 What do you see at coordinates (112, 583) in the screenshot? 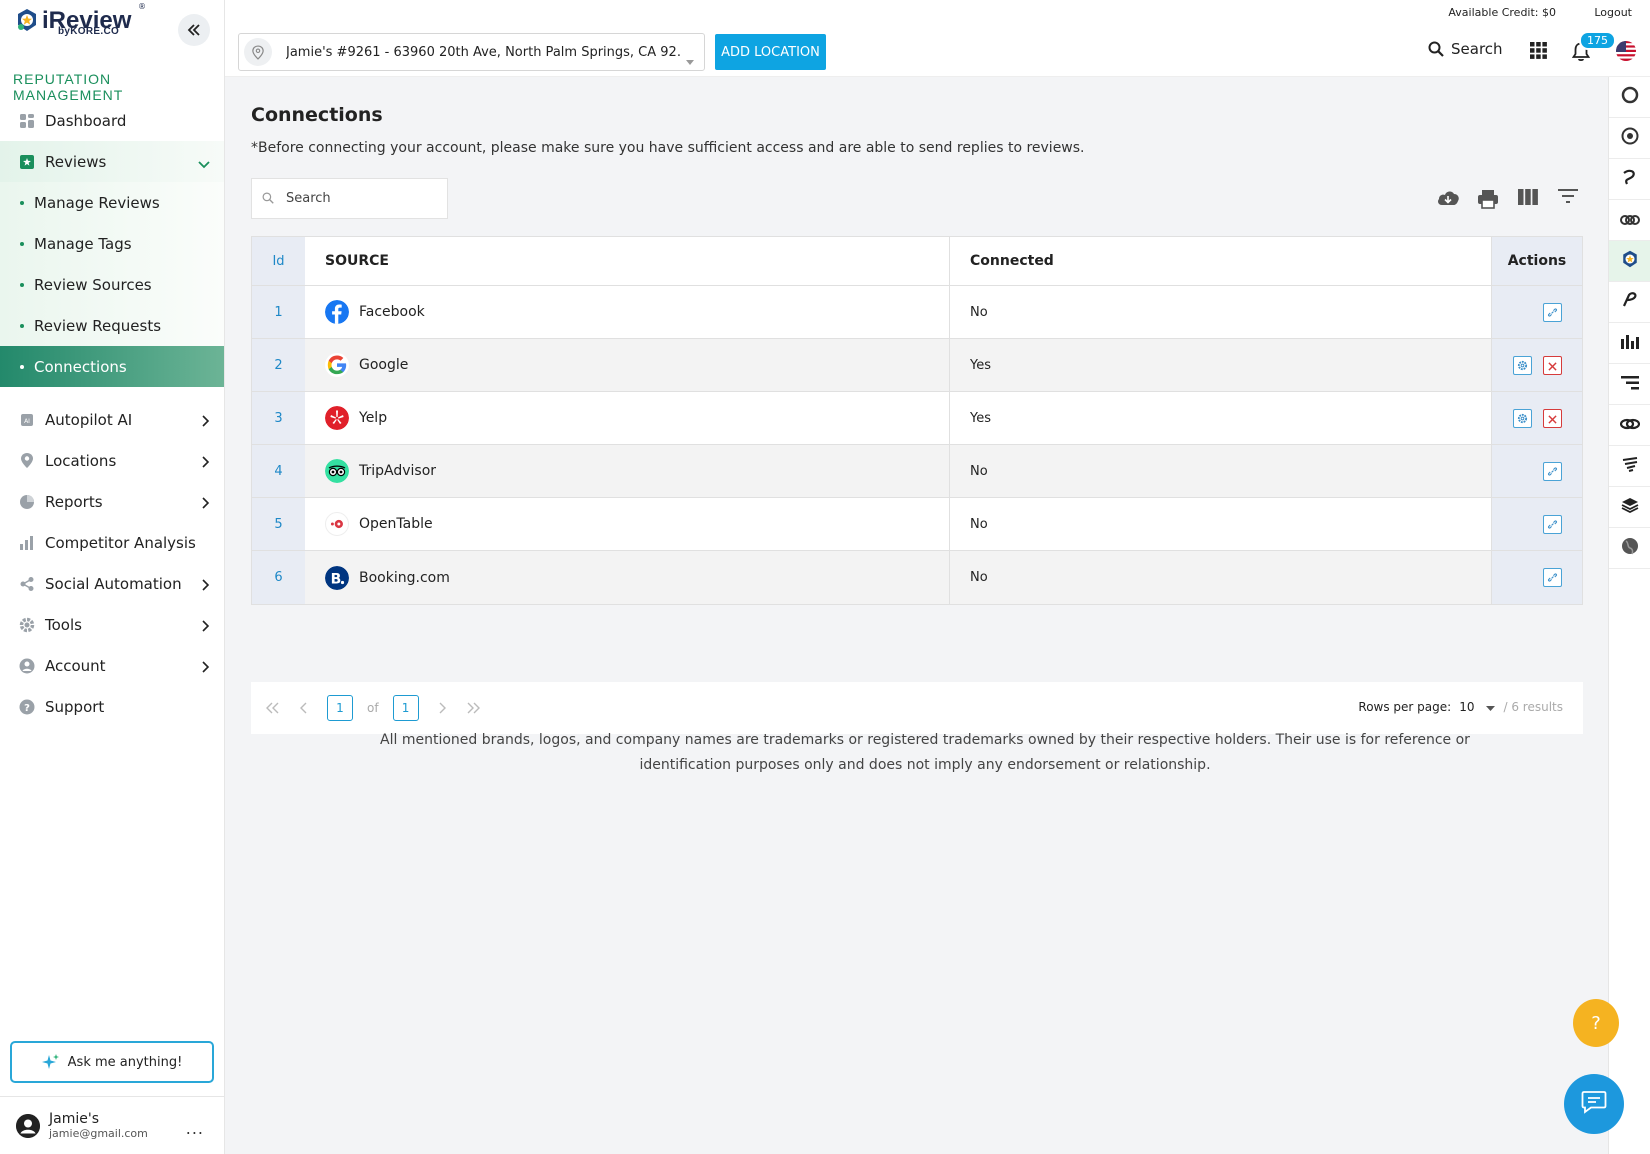
I see `sidebar-item-social-automation: Social Automation` at bounding box center [112, 583].